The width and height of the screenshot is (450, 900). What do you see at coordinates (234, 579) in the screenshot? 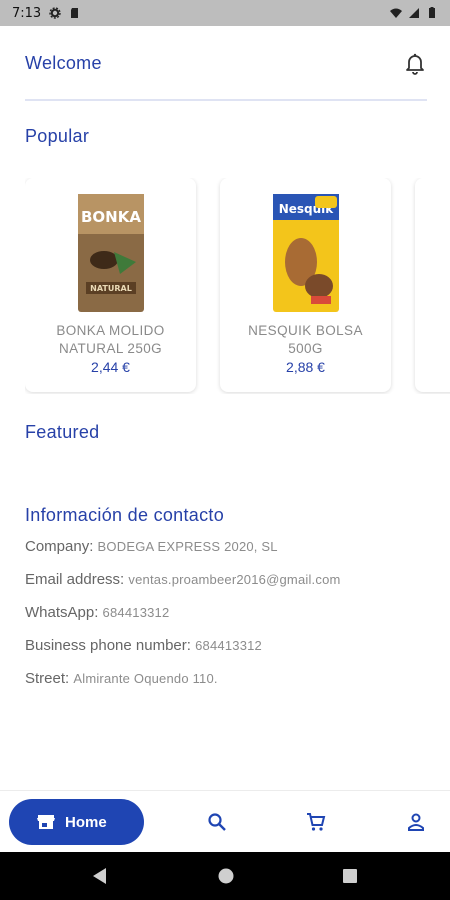
I see `email-value: ventas.proambeer2016@gmail.com` at bounding box center [234, 579].